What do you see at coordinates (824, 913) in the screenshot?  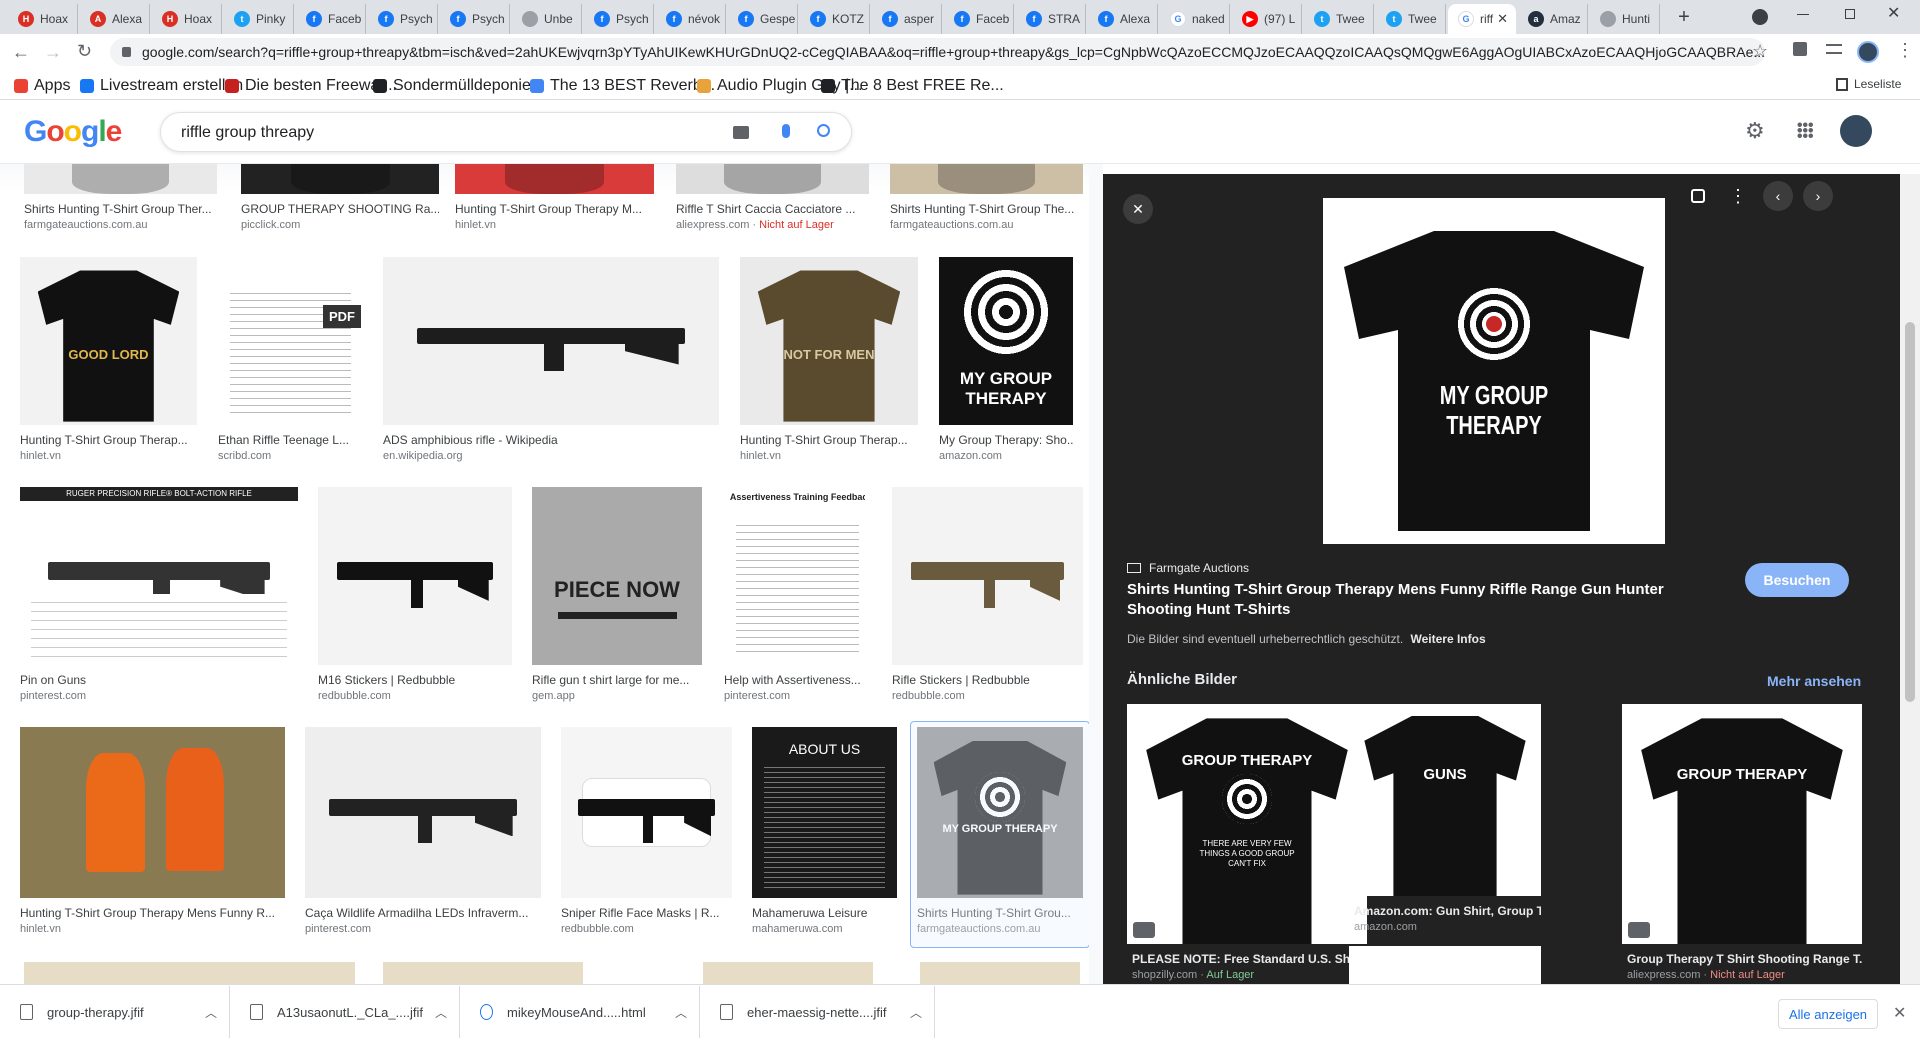 I see `result-caption: Mahameruwa Leisure` at bounding box center [824, 913].